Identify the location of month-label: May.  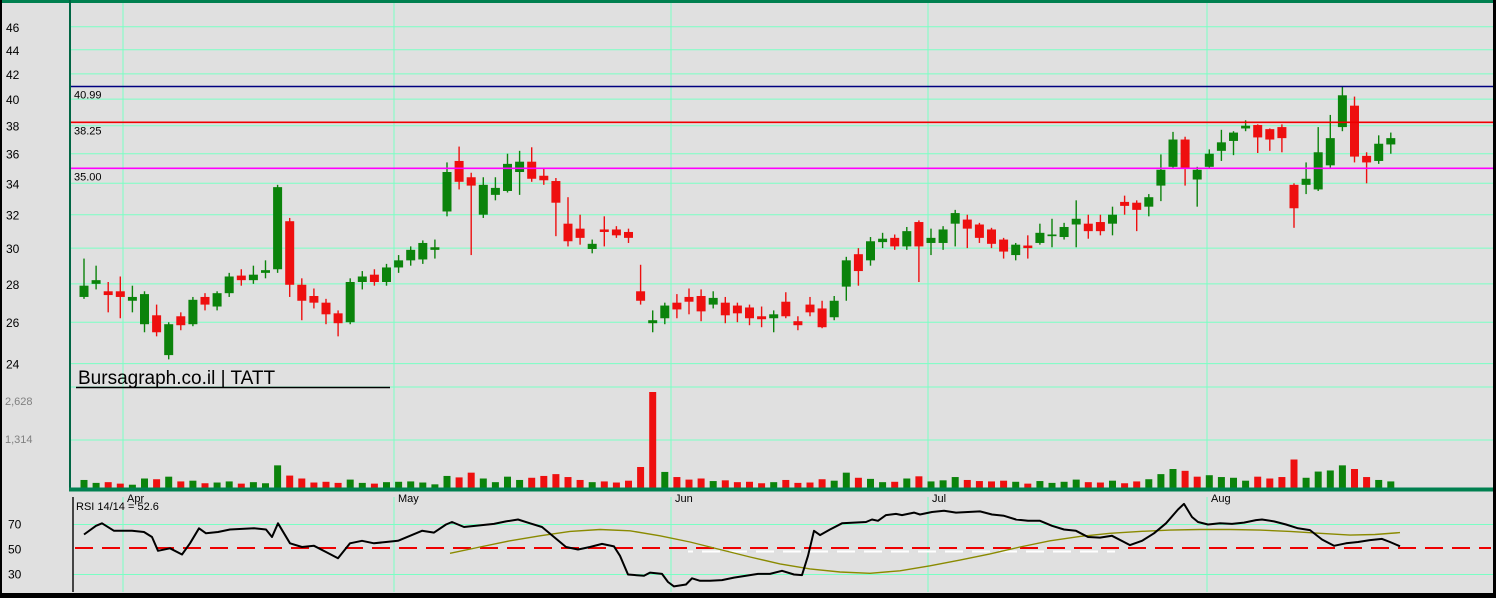
(408, 499).